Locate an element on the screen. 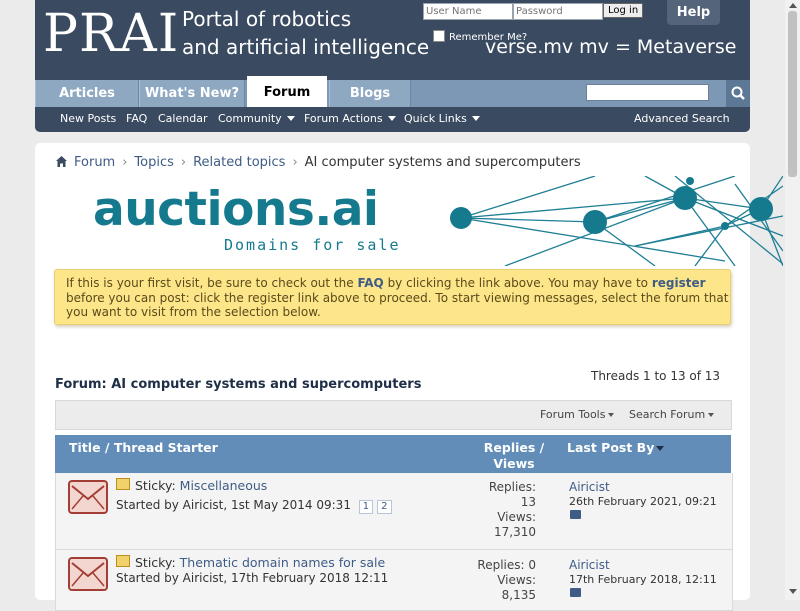 This screenshot has height=611, width=800. tagline-line-1: Portal of robotics is located at coordinates (267, 19).